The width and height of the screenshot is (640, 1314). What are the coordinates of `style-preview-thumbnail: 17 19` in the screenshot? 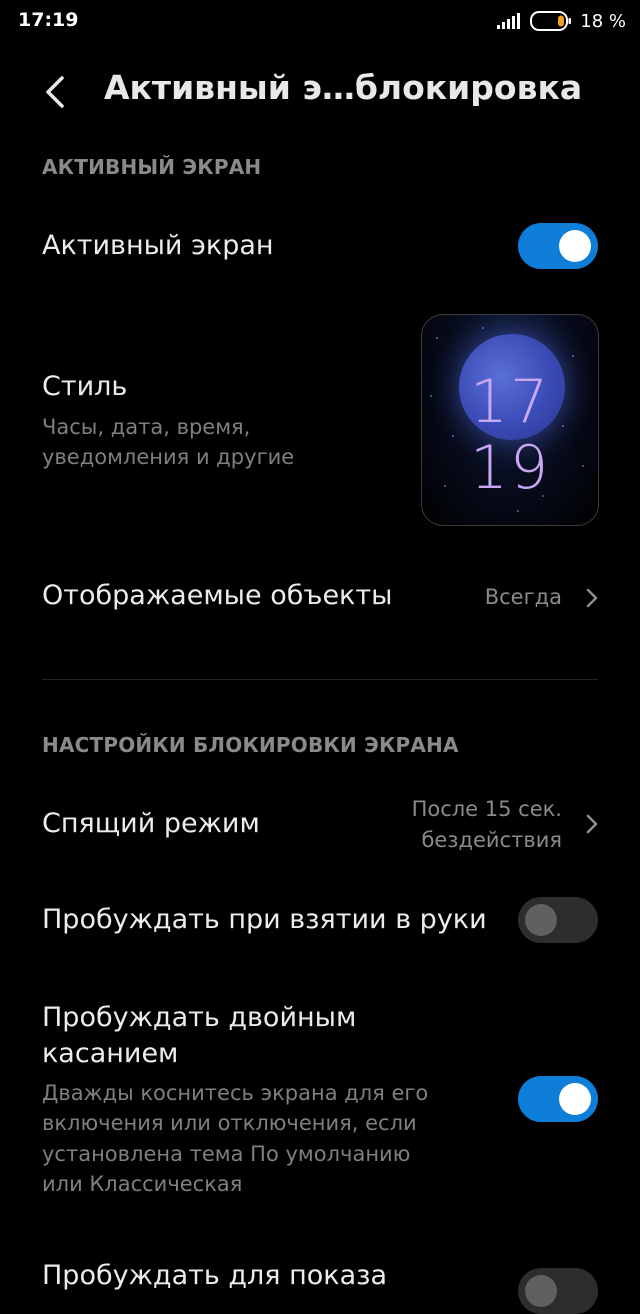 It's located at (510, 420).